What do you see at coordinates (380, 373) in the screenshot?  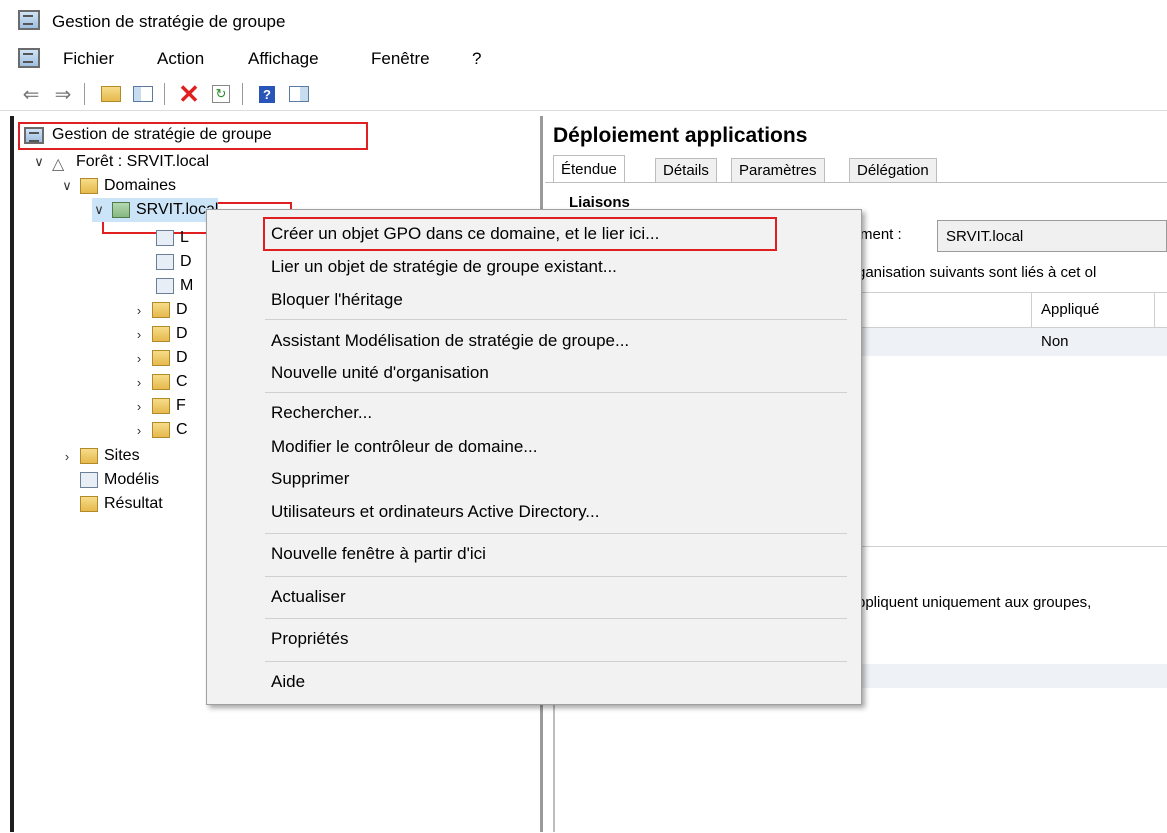 I see `menu-item-new-ou: Nouvelle unité d'organisation` at bounding box center [380, 373].